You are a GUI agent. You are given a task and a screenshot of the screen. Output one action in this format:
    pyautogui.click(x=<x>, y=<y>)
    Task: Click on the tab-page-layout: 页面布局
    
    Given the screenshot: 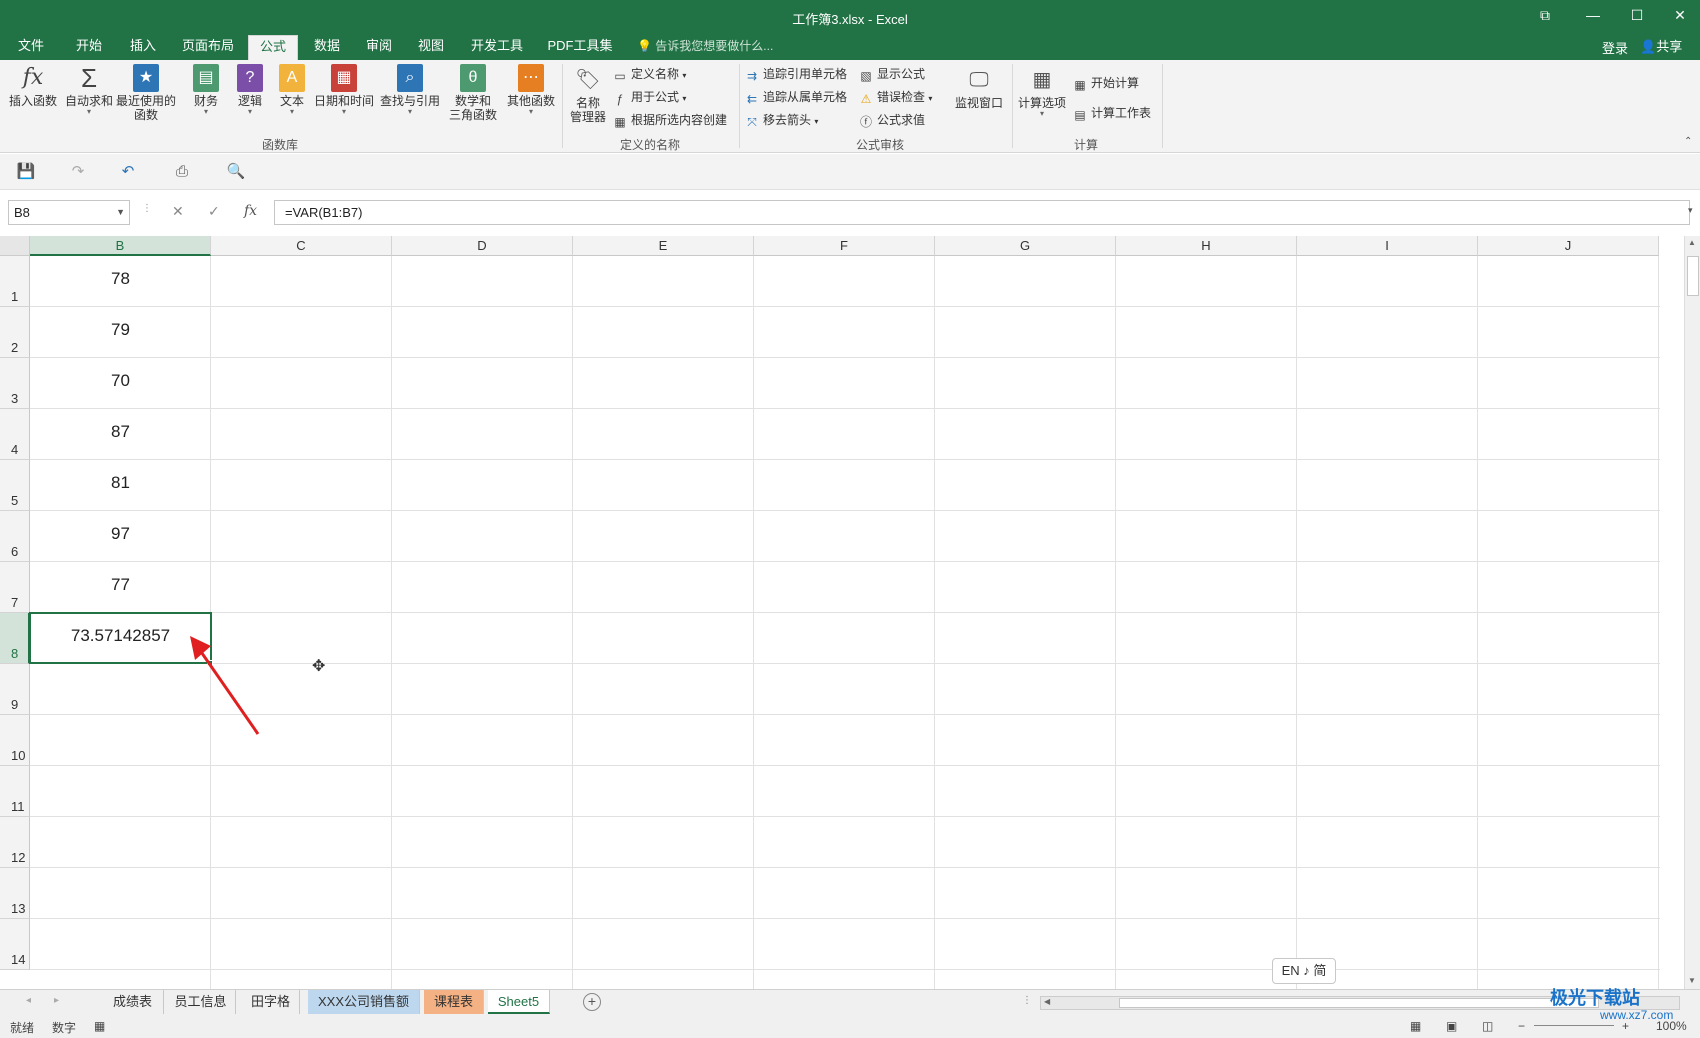 What is the action you would take?
    pyautogui.click(x=208, y=47)
    